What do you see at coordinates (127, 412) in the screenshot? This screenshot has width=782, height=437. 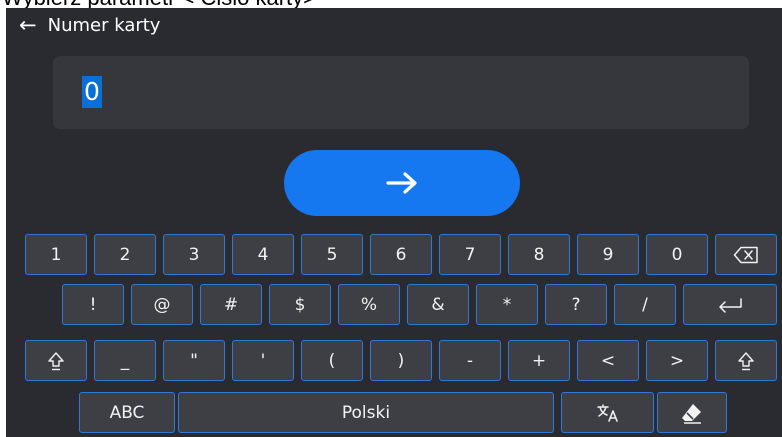 I see `abc-key: ABC` at bounding box center [127, 412].